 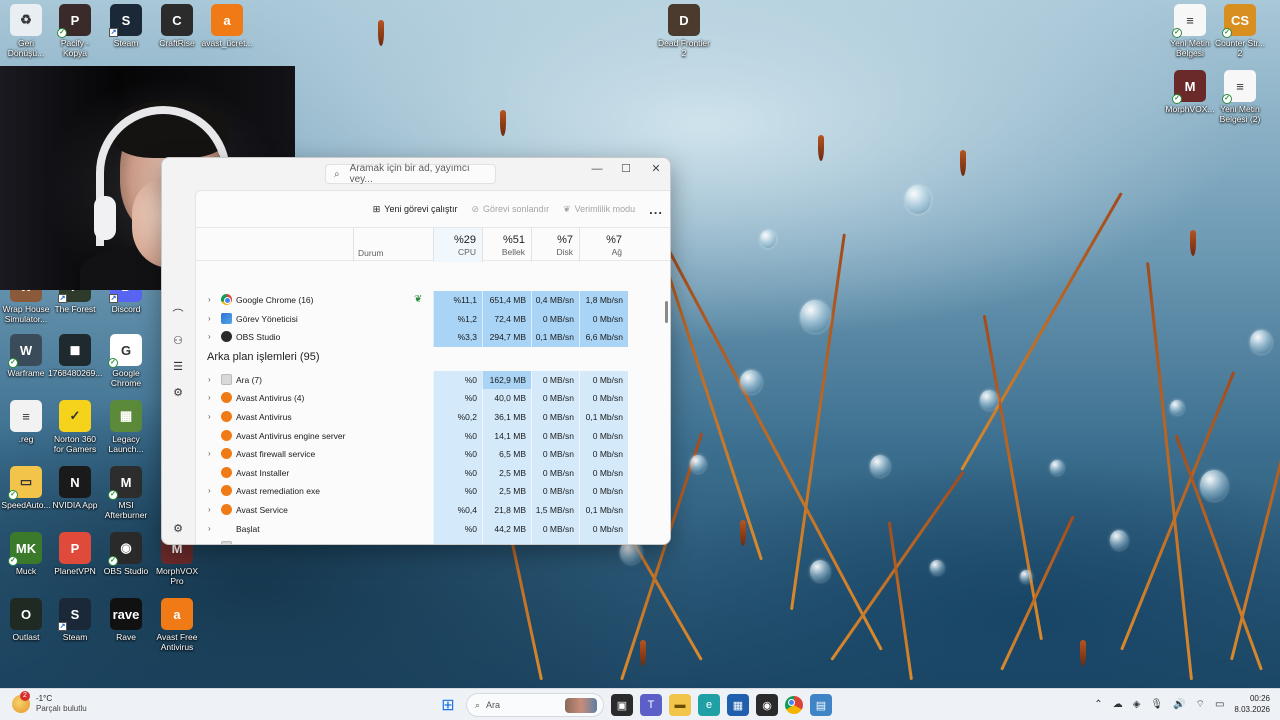 What do you see at coordinates (622, 705) in the screenshot?
I see `task-view-icon: ▣` at bounding box center [622, 705].